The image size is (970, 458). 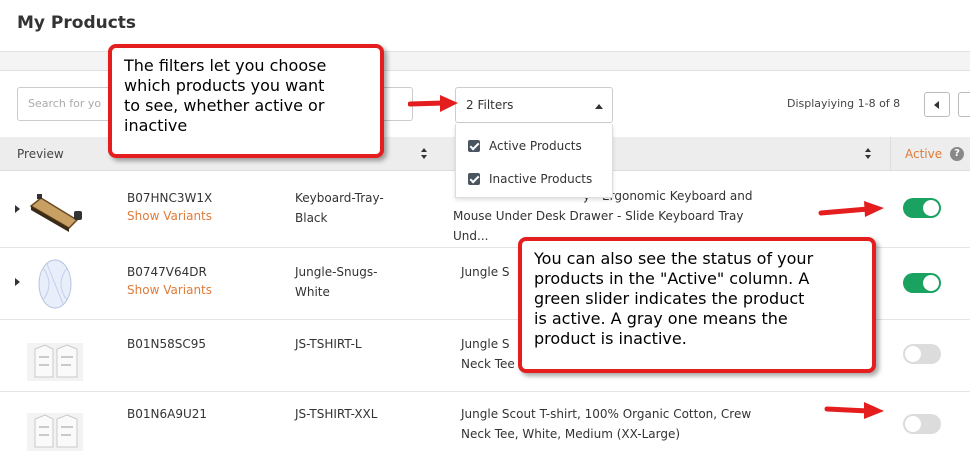 What do you see at coordinates (77, 23) in the screenshot?
I see `page-title: My Products` at bounding box center [77, 23].